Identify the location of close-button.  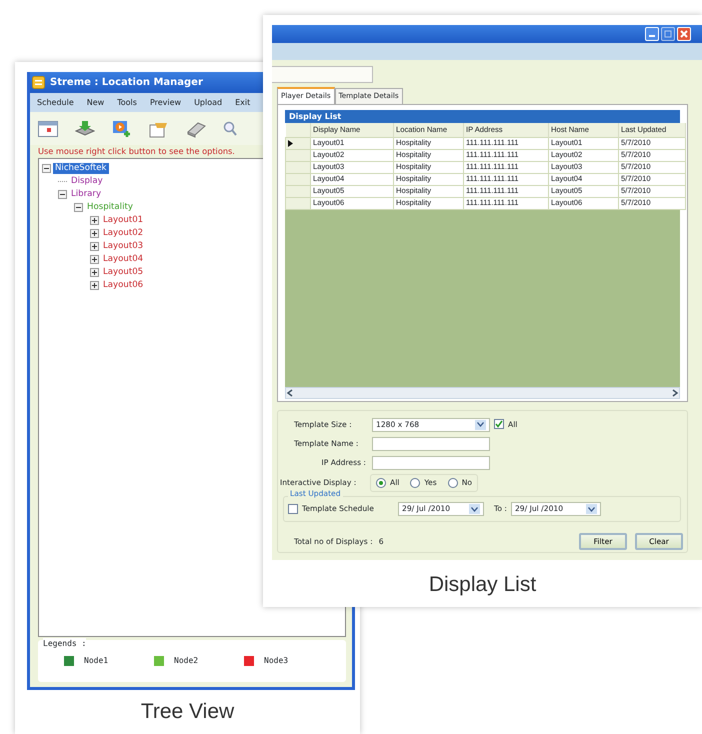
(684, 34).